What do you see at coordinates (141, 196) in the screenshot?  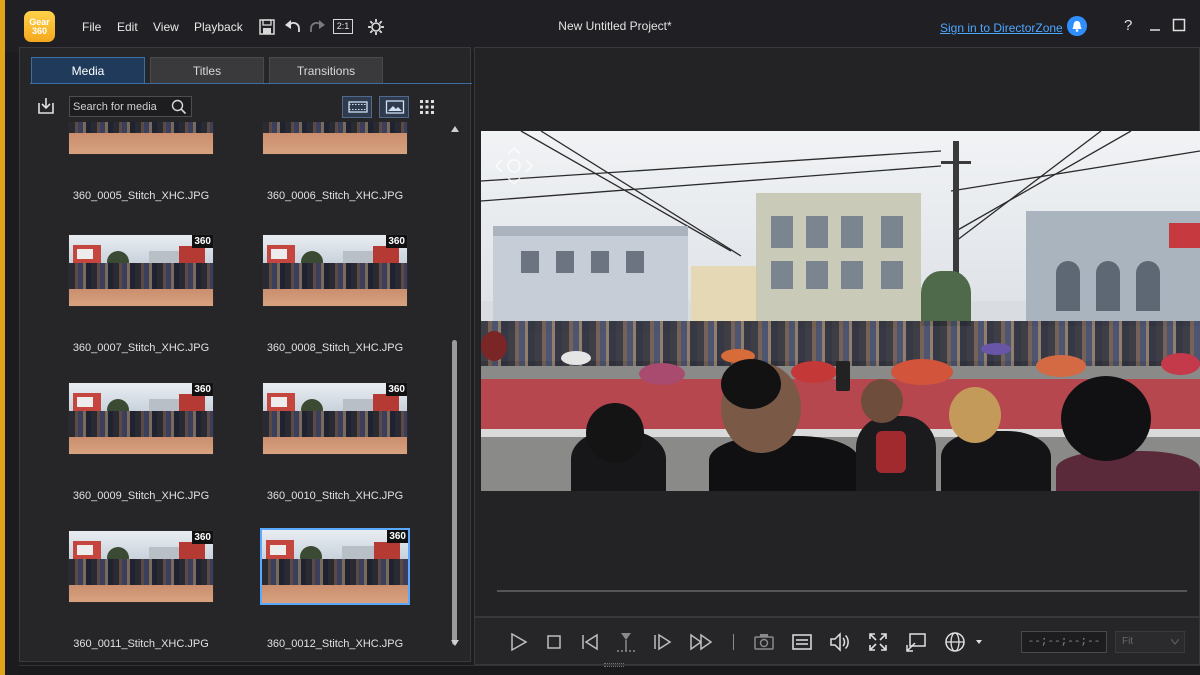 I see `media-filename: 360_0005_Stitch_XHC.JPG` at bounding box center [141, 196].